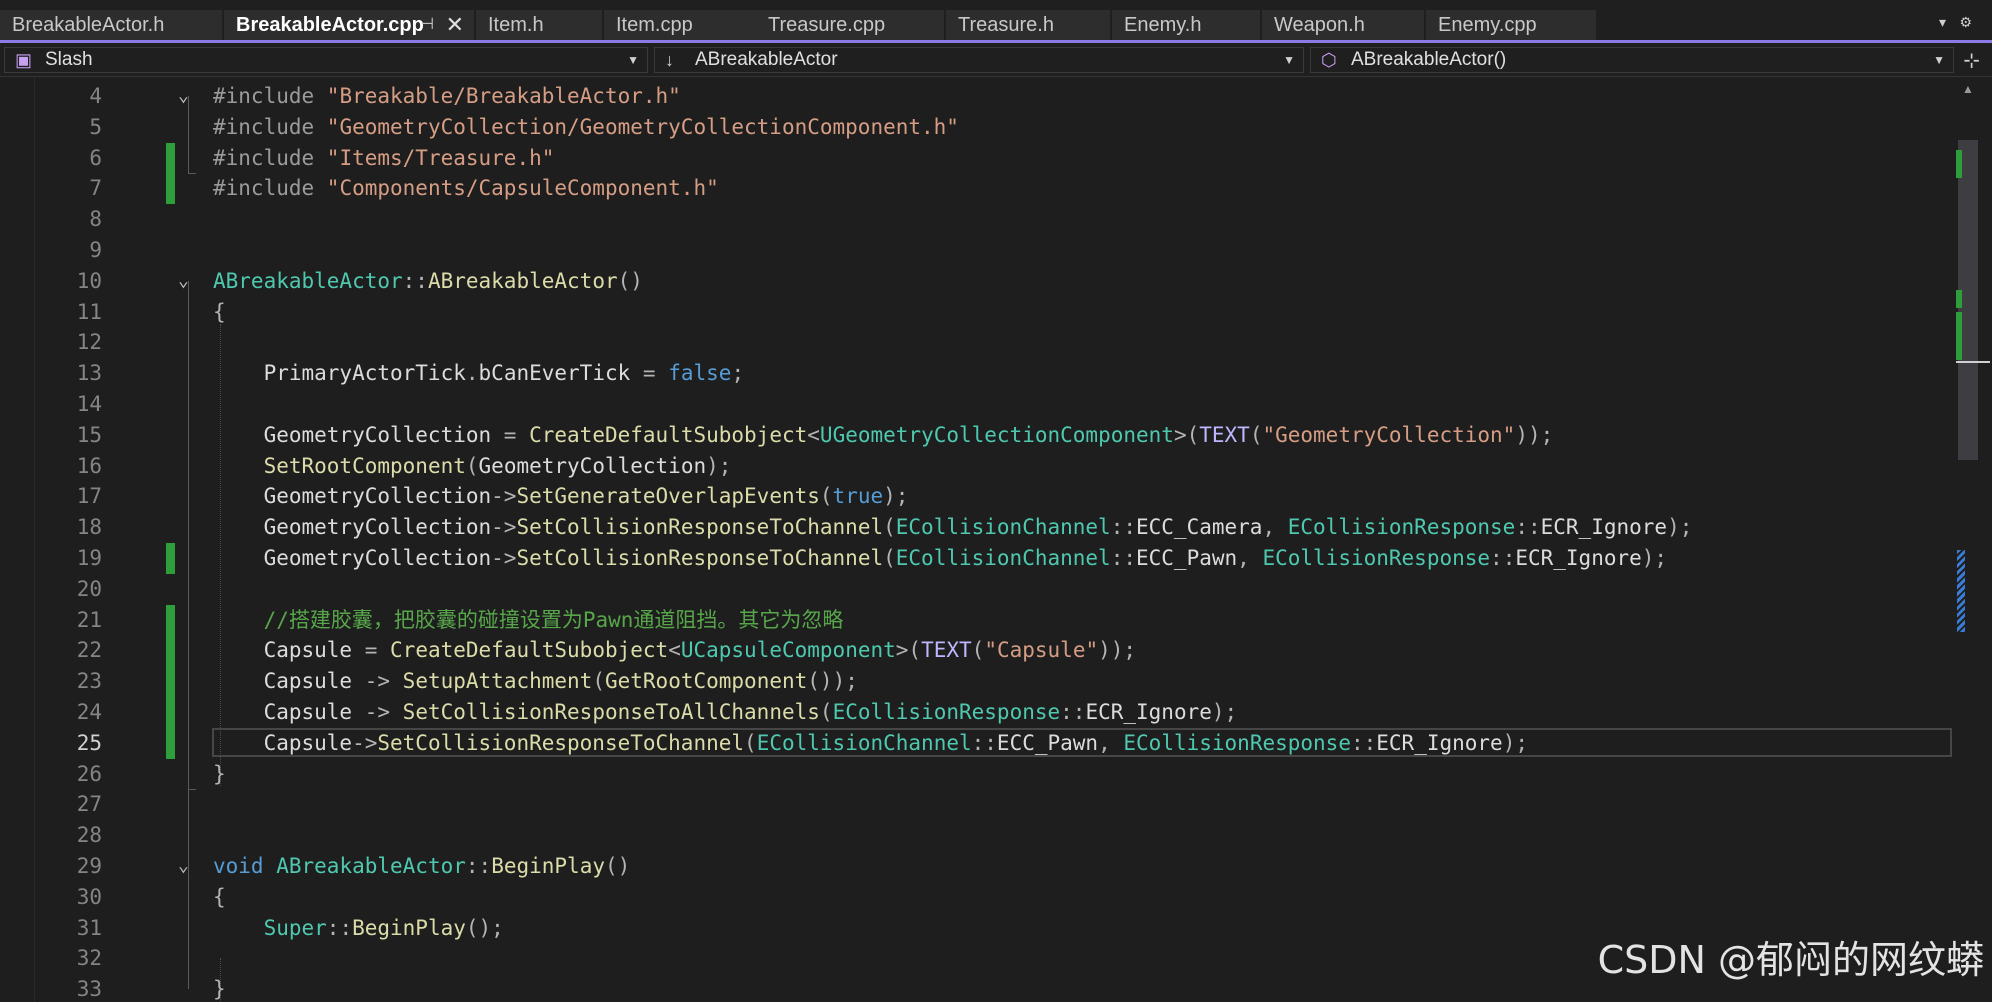 Image resolution: width=1992 pixels, height=1002 pixels. I want to click on code-line: 4 ⌄ #include "Breakable/BreakableActor.h", so click(977, 96).